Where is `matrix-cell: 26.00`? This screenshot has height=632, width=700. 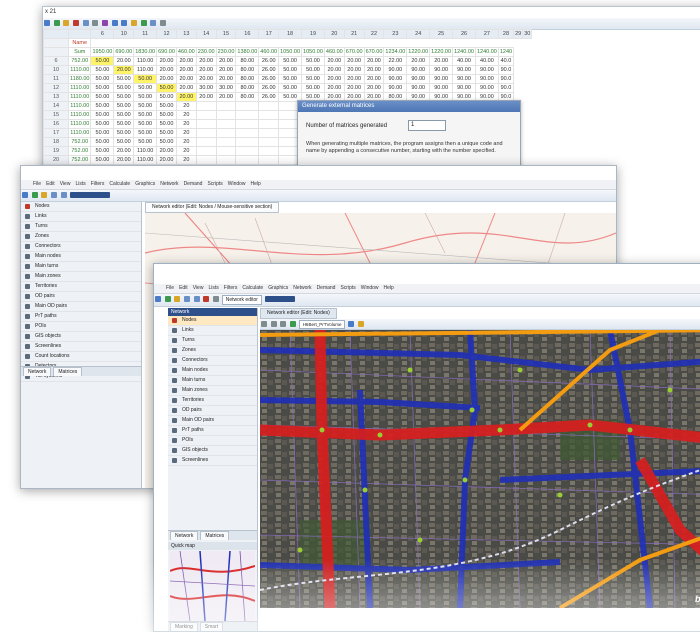
matrix-cell: 26.00 is located at coordinates (269, 70).